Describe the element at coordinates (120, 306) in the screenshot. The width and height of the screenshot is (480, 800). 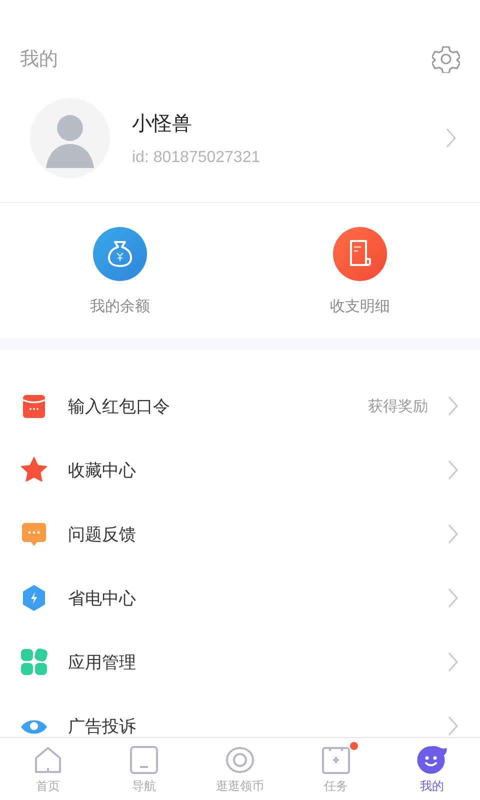
I see `action-label: 我的余额` at that location.